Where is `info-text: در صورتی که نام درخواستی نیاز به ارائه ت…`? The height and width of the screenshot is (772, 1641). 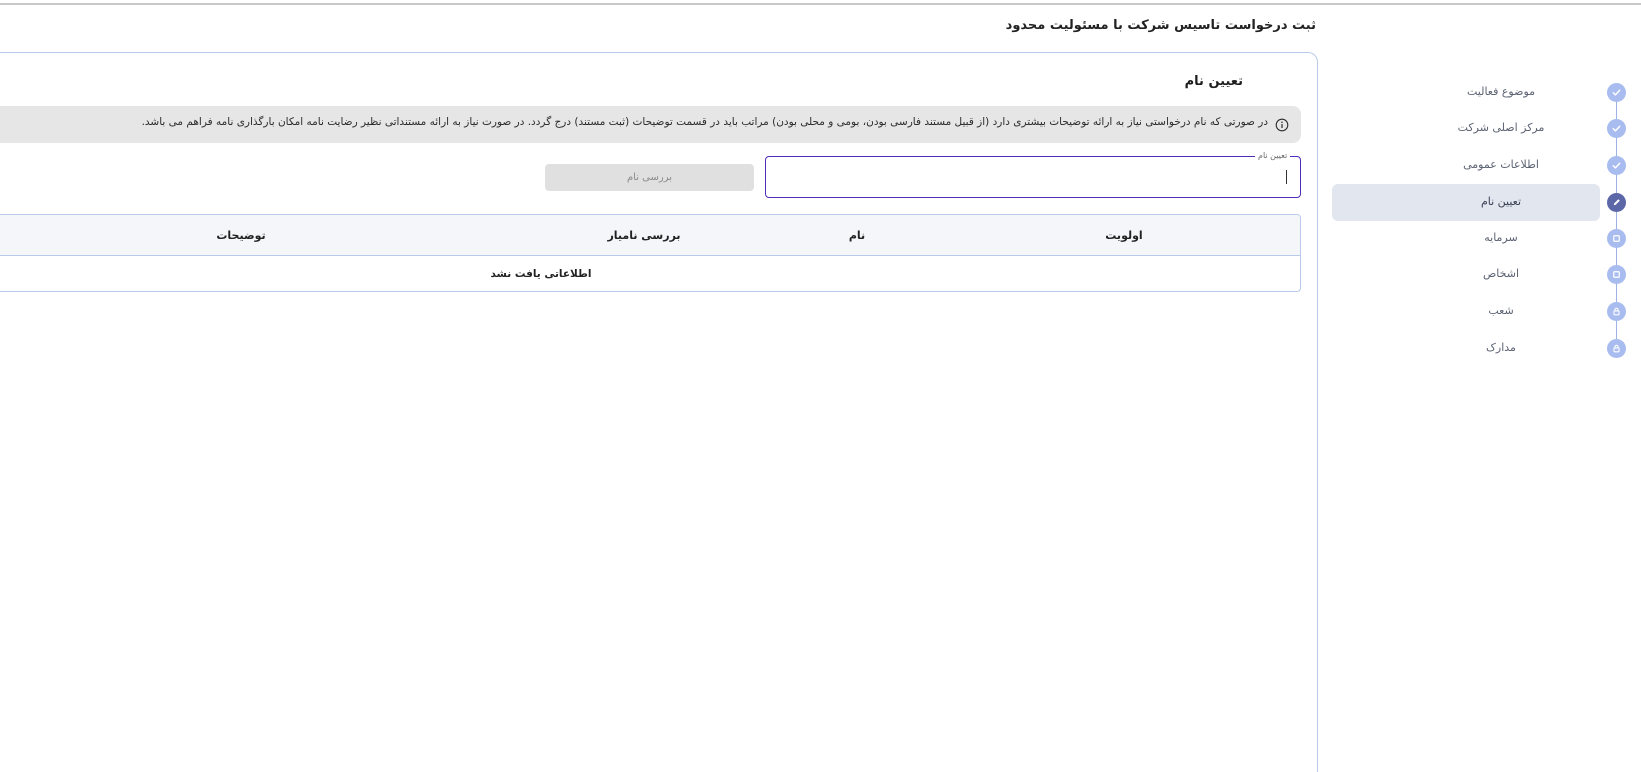
info-text: در صورتی که نام درخواستی نیاز به ارائه ت… is located at coordinates (704, 122).